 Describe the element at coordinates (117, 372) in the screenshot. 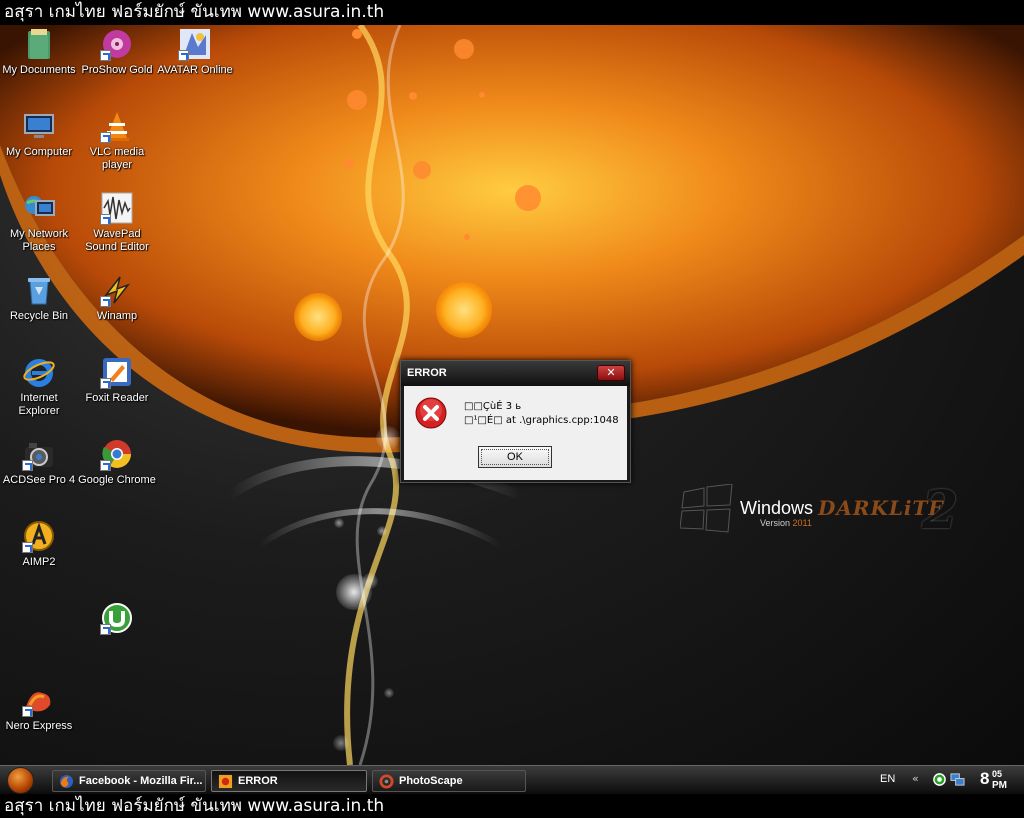

I see `foxit-reader-icon` at that location.